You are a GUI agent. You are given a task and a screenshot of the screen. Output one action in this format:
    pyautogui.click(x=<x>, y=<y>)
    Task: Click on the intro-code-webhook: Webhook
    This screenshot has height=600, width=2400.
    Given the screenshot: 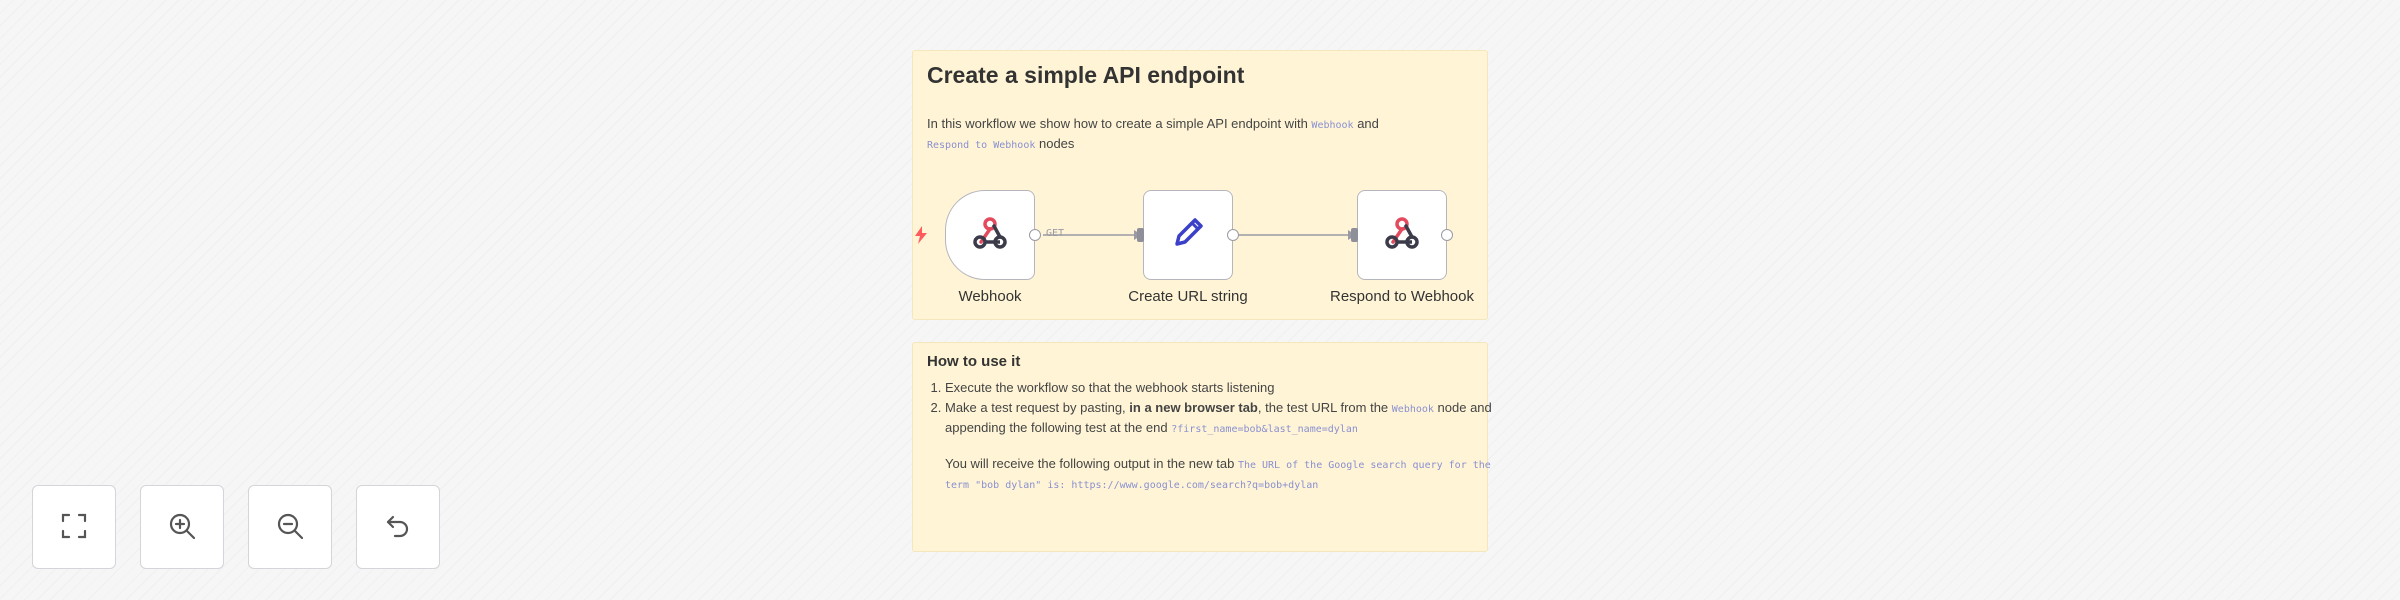 What is the action you would take?
    pyautogui.click(x=1332, y=125)
    